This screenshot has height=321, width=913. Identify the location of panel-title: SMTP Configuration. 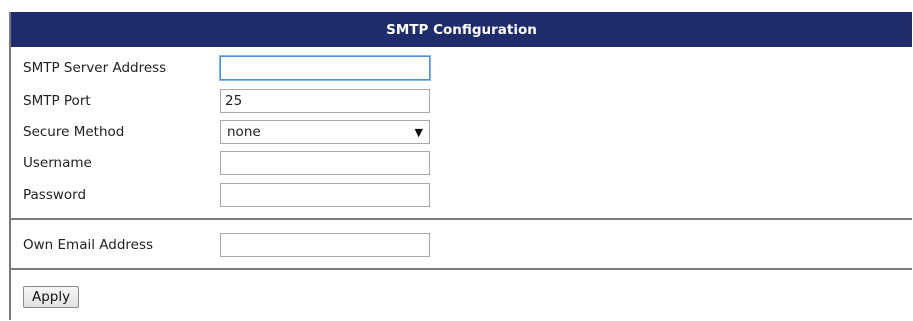
(461, 29).